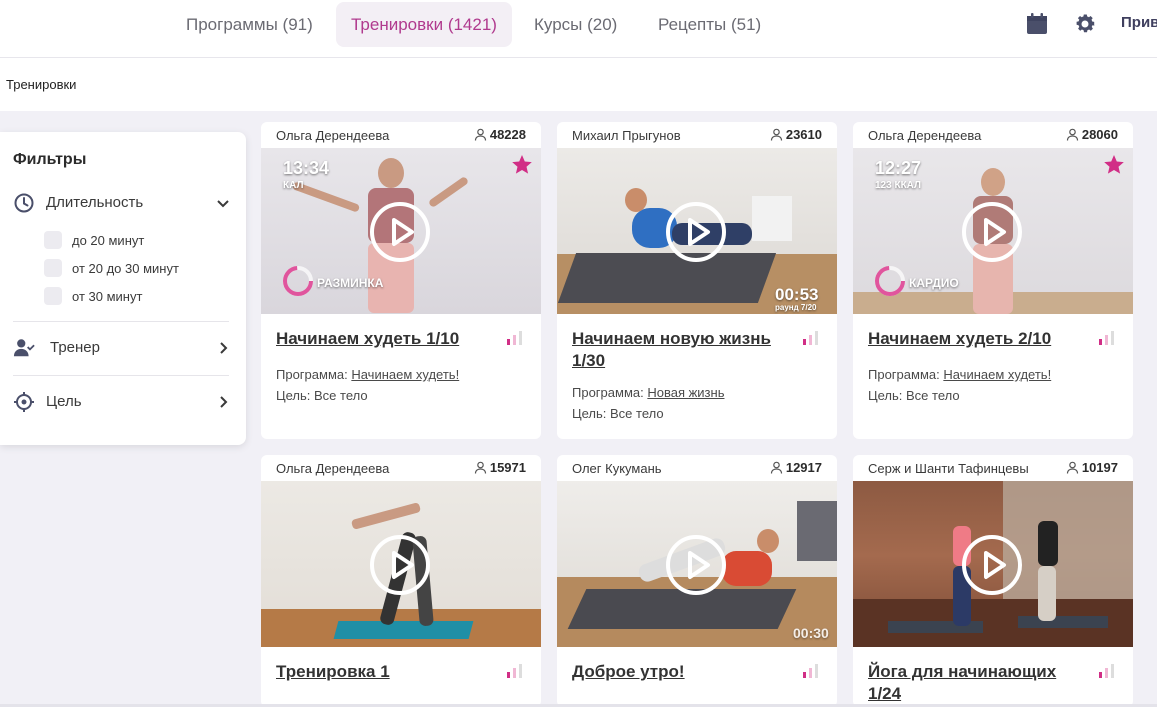 This screenshot has height=707, width=1157. I want to click on workout-card: Ольга Дерендеева 15971 Тренировка 1, so click(401, 581).